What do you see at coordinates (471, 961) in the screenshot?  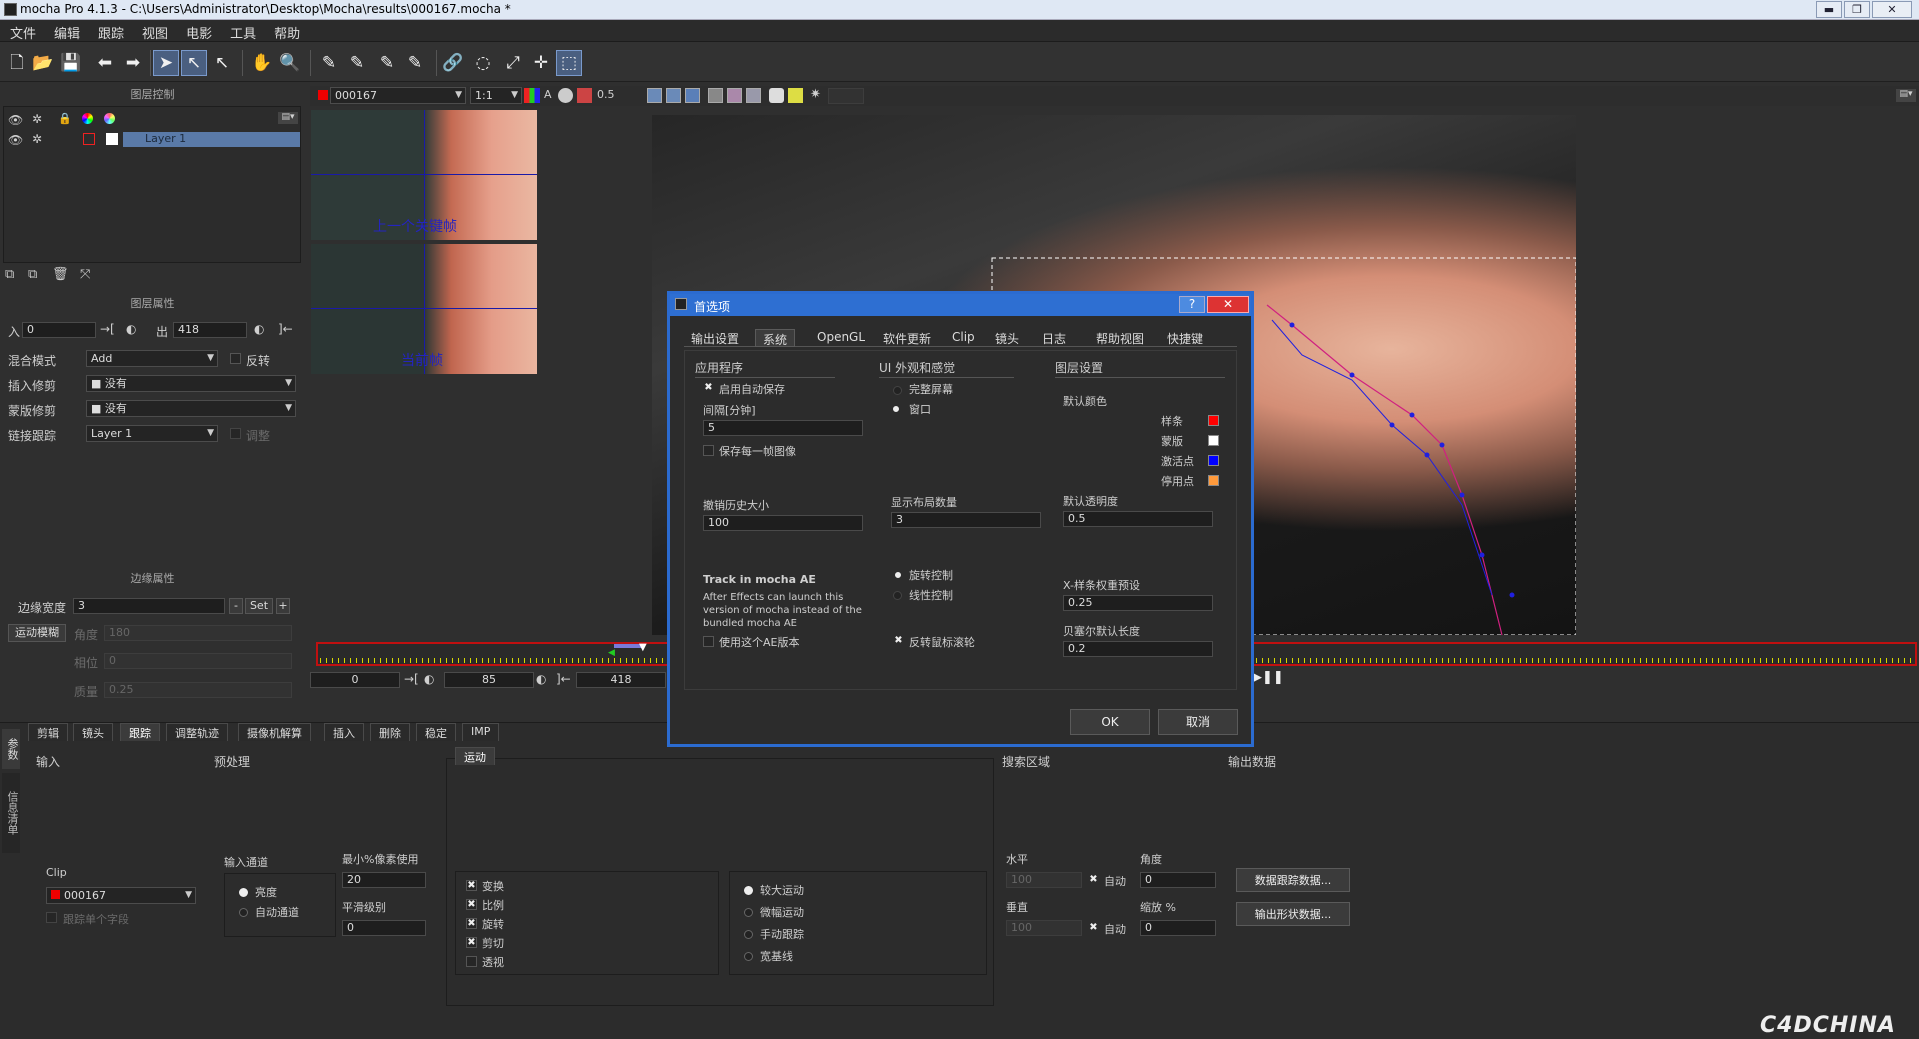 I see `perspective-checkbox` at bounding box center [471, 961].